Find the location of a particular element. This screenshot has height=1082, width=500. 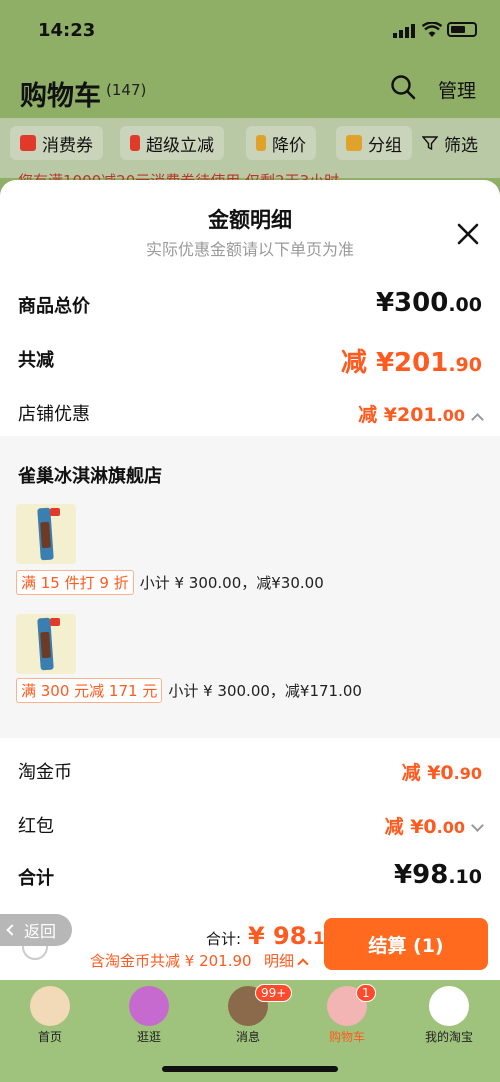

store-discount-row: 店铺优惠 减 ¥201.00 is located at coordinates (251, 412).